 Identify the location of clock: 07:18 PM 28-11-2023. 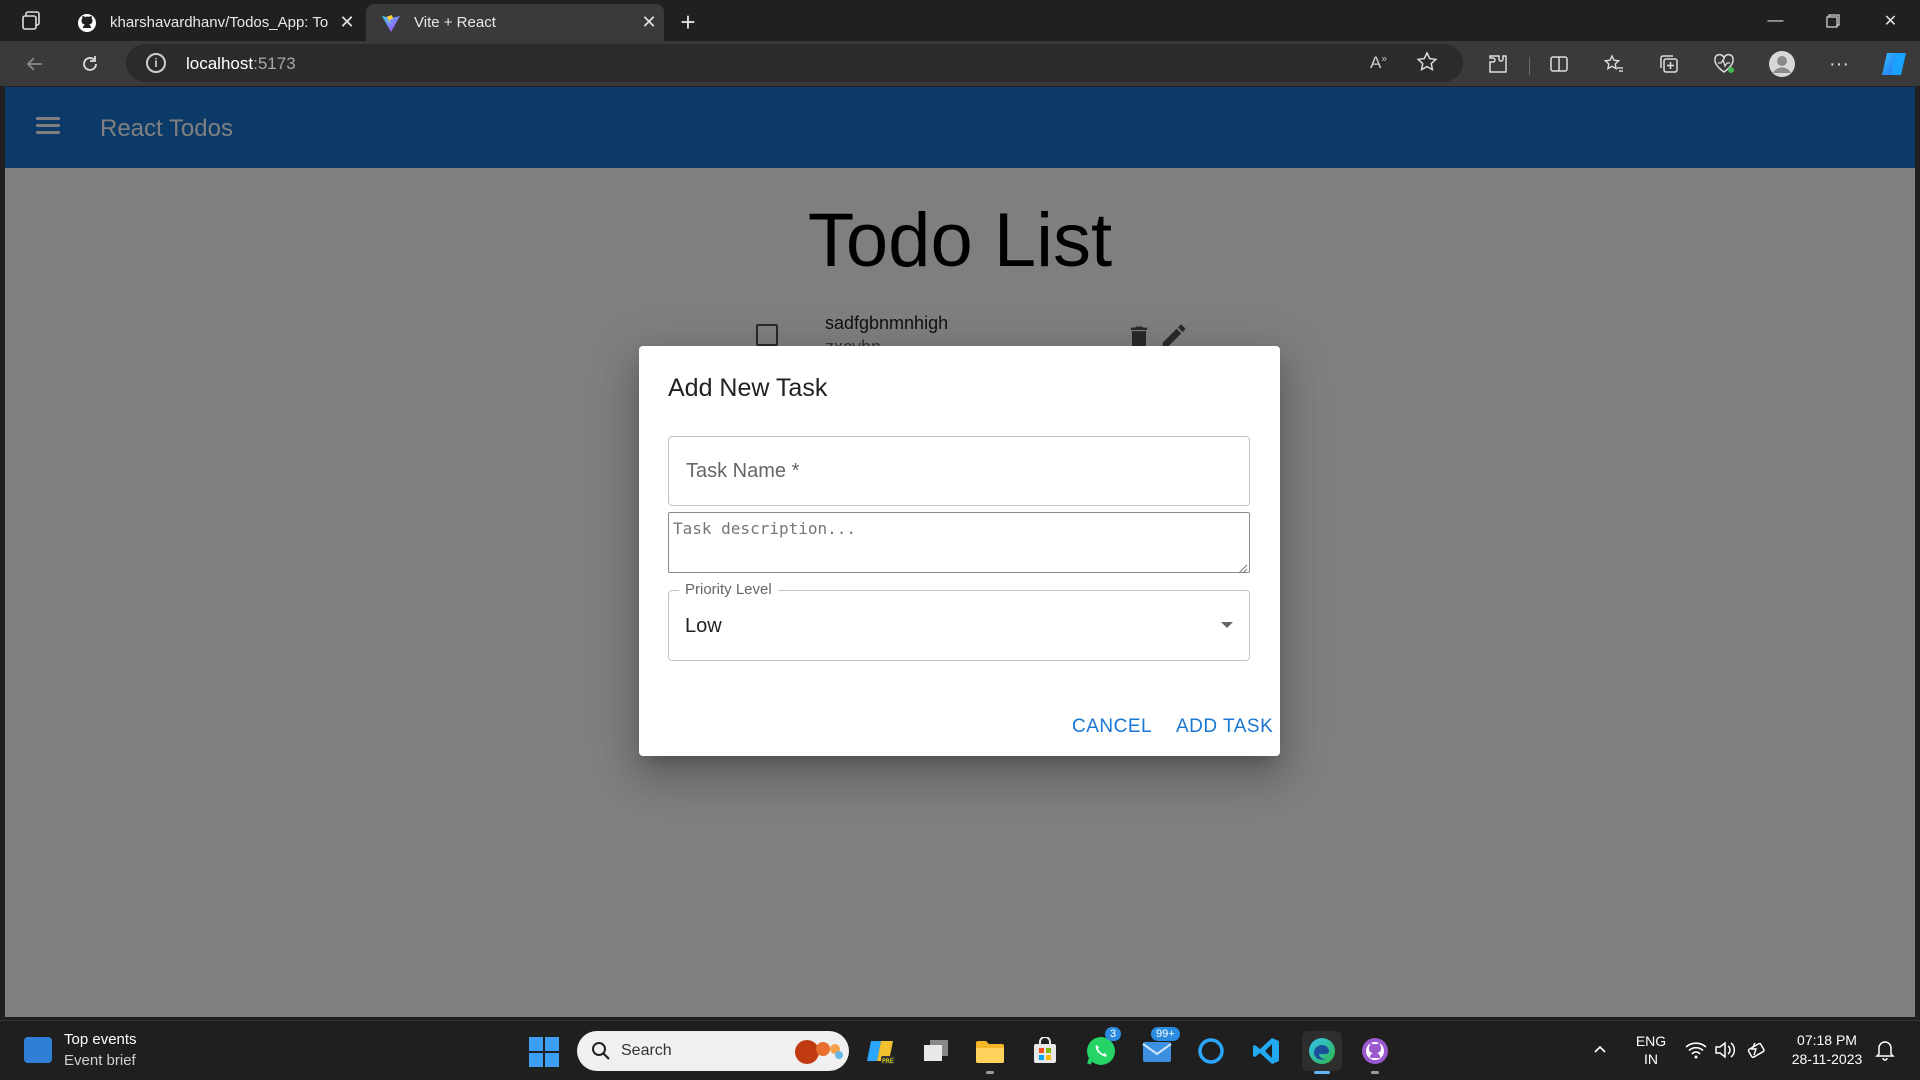
(1827, 1049).